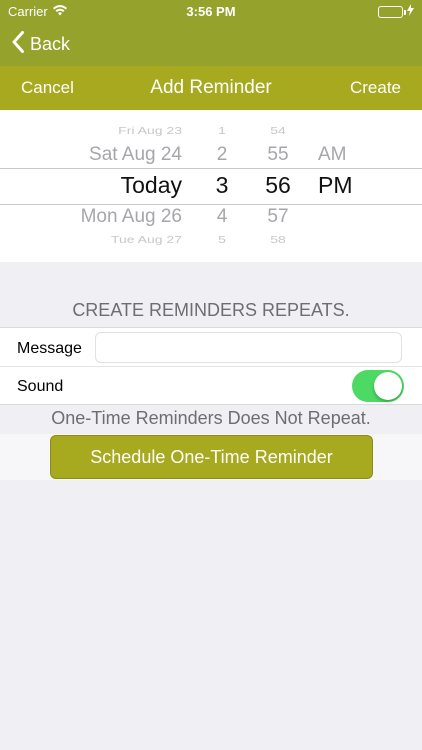  I want to click on picker-minute-selected: 56, so click(278, 185).